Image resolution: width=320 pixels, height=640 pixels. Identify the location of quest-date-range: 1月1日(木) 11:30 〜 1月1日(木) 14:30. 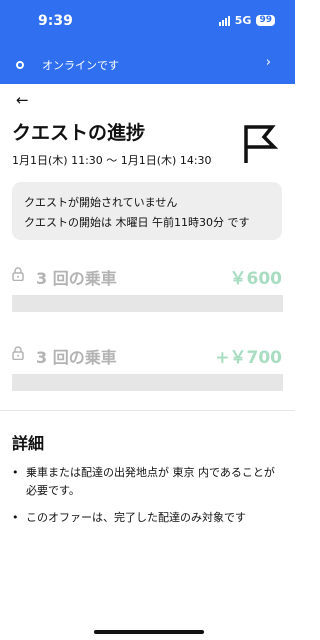
(112, 160).